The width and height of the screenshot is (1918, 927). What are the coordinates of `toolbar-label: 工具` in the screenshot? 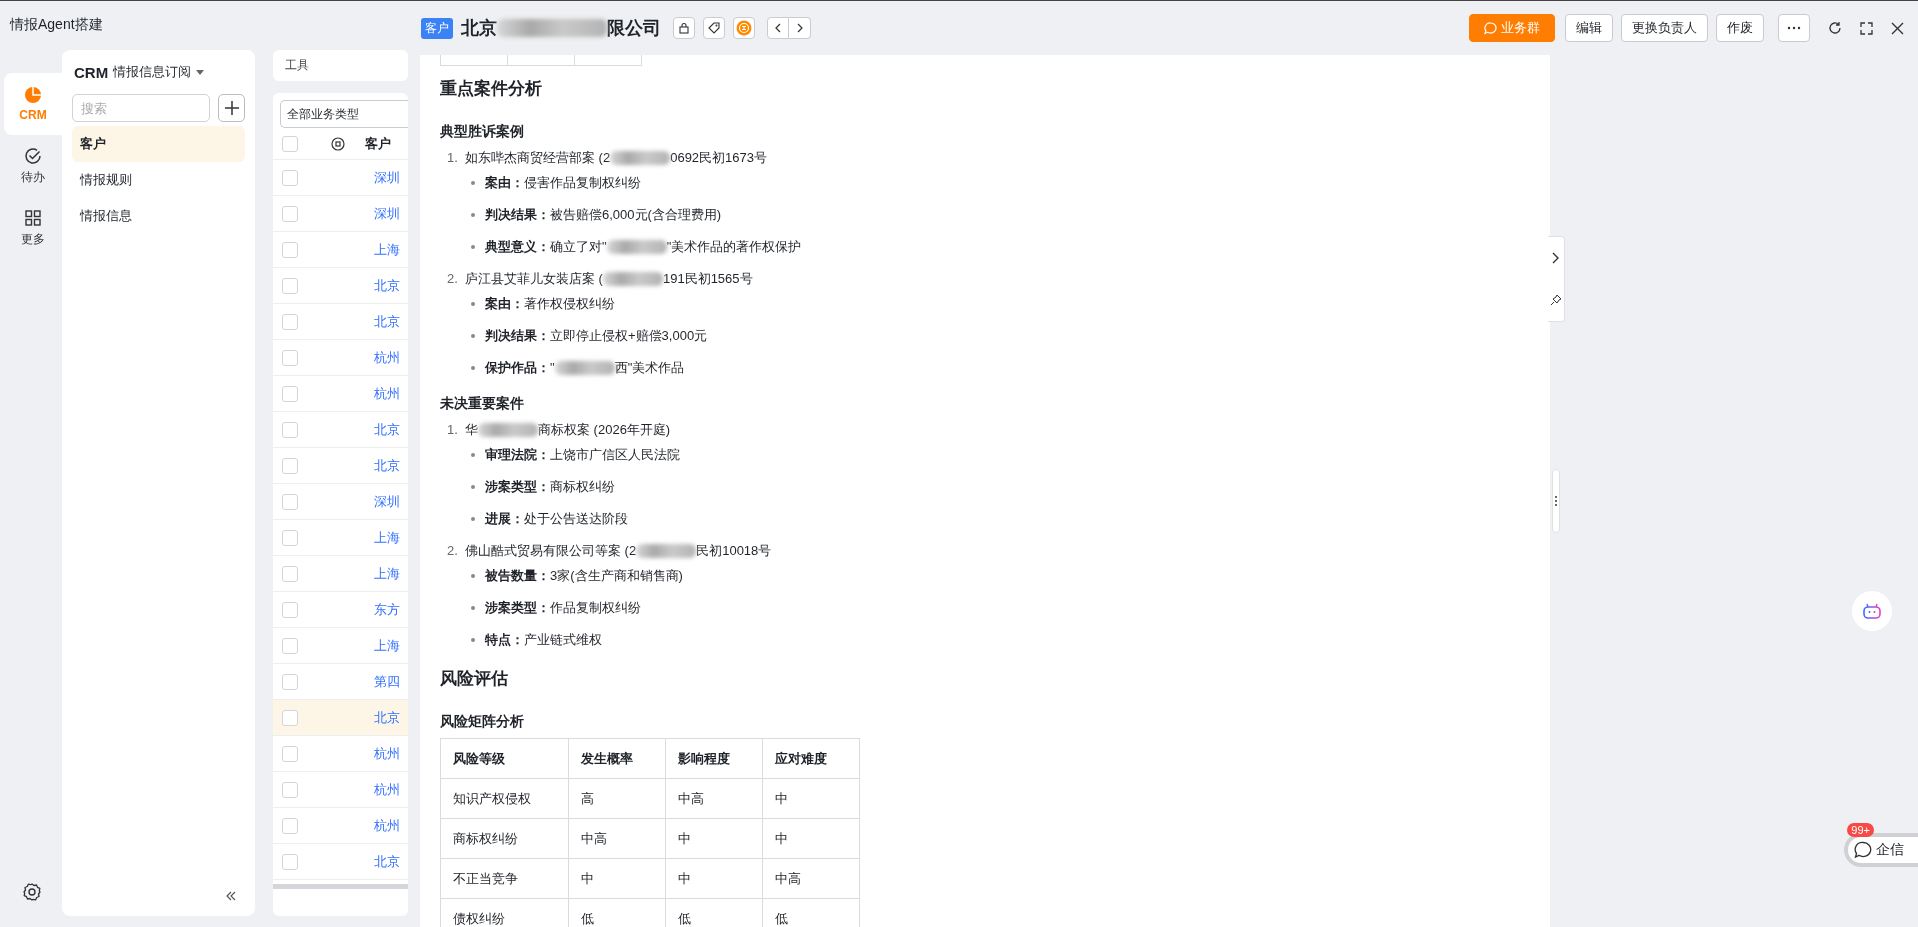 It's located at (297, 65).